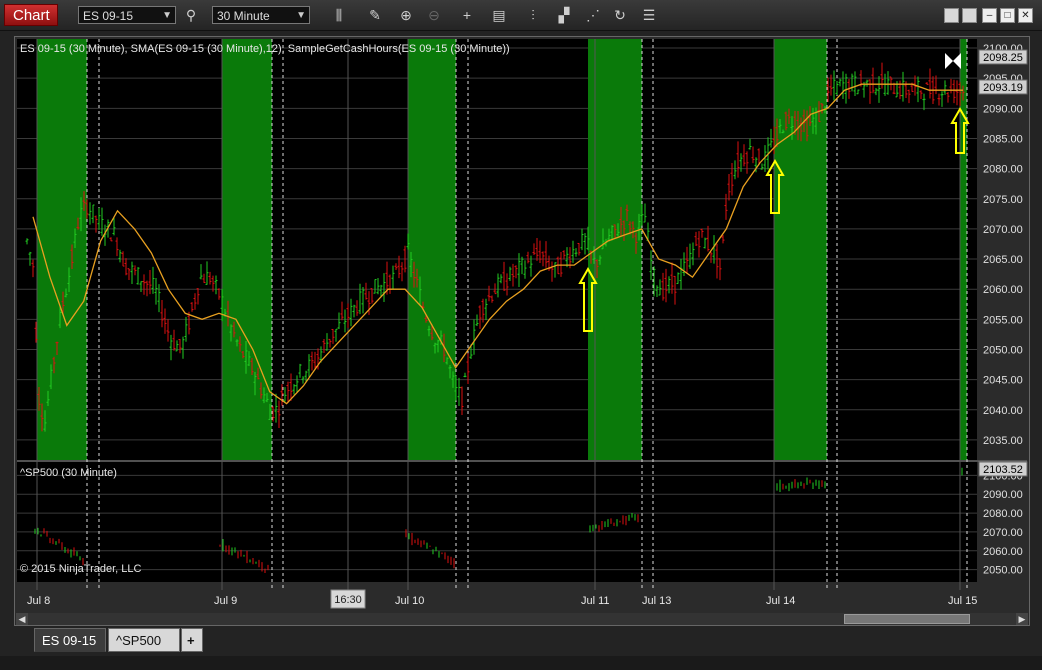 This screenshot has width=1042, height=670. Describe the element at coordinates (521, 663) in the screenshot. I see `status-strip` at that location.